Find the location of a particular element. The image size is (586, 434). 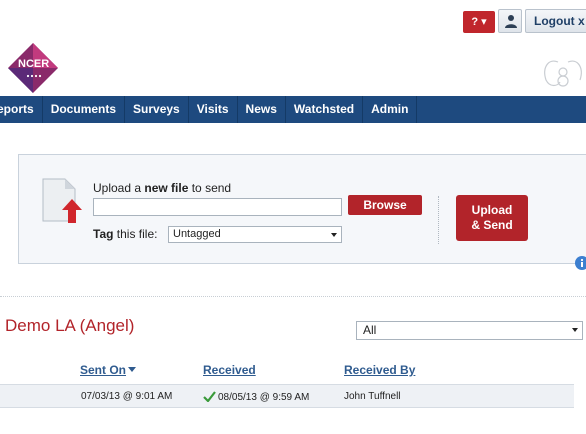

panel-divider is located at coordinates (438, 220).